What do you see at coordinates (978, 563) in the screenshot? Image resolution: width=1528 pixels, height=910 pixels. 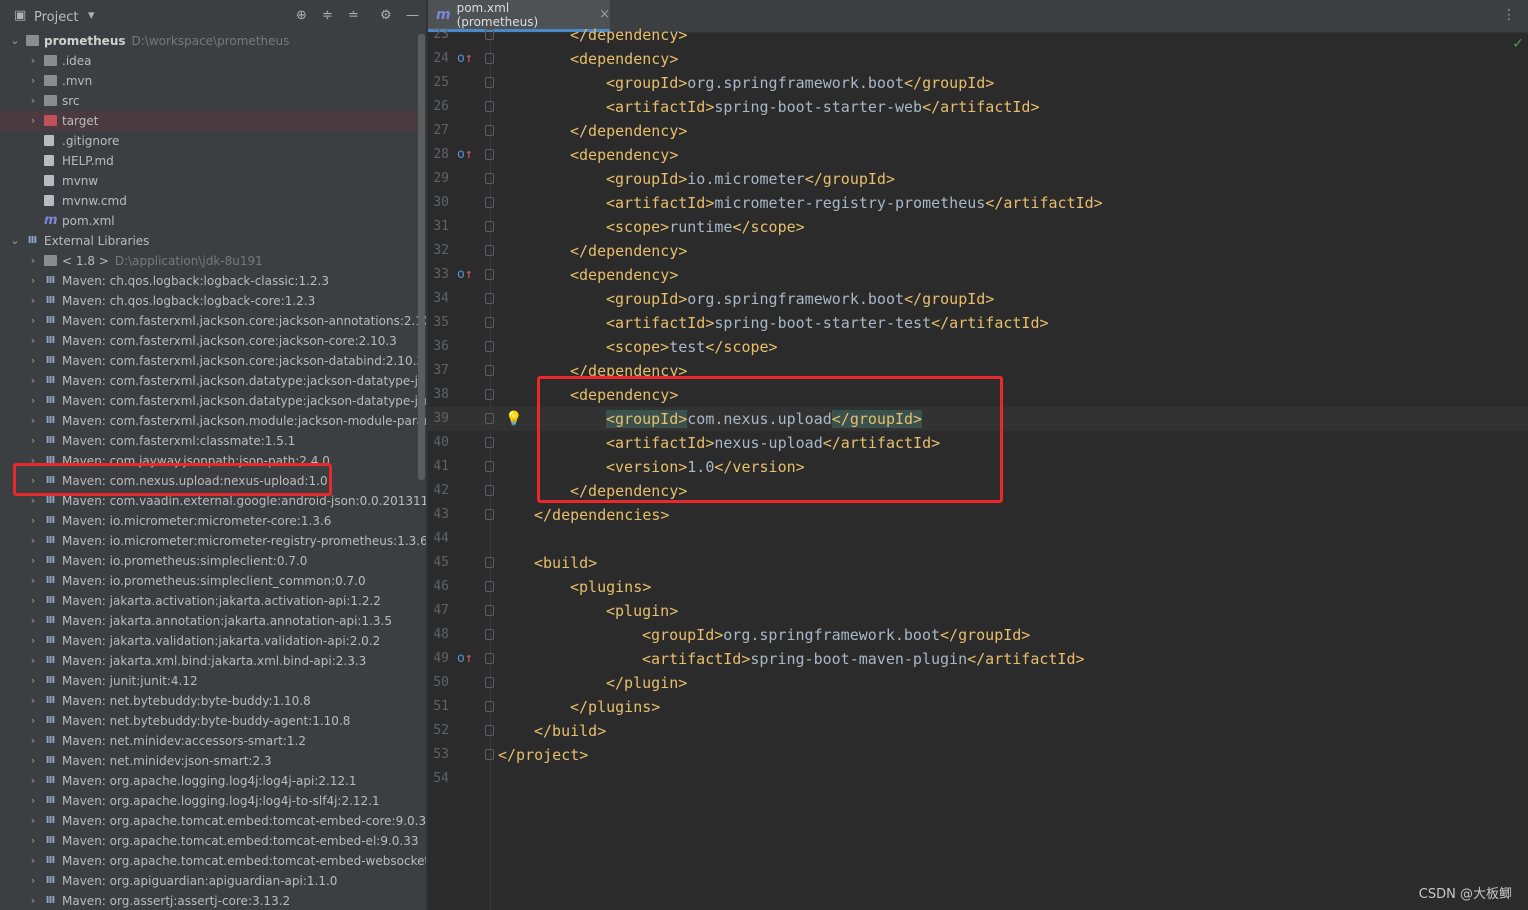 I see `code-line: 45 <build>` at bounding box center [978, 563].